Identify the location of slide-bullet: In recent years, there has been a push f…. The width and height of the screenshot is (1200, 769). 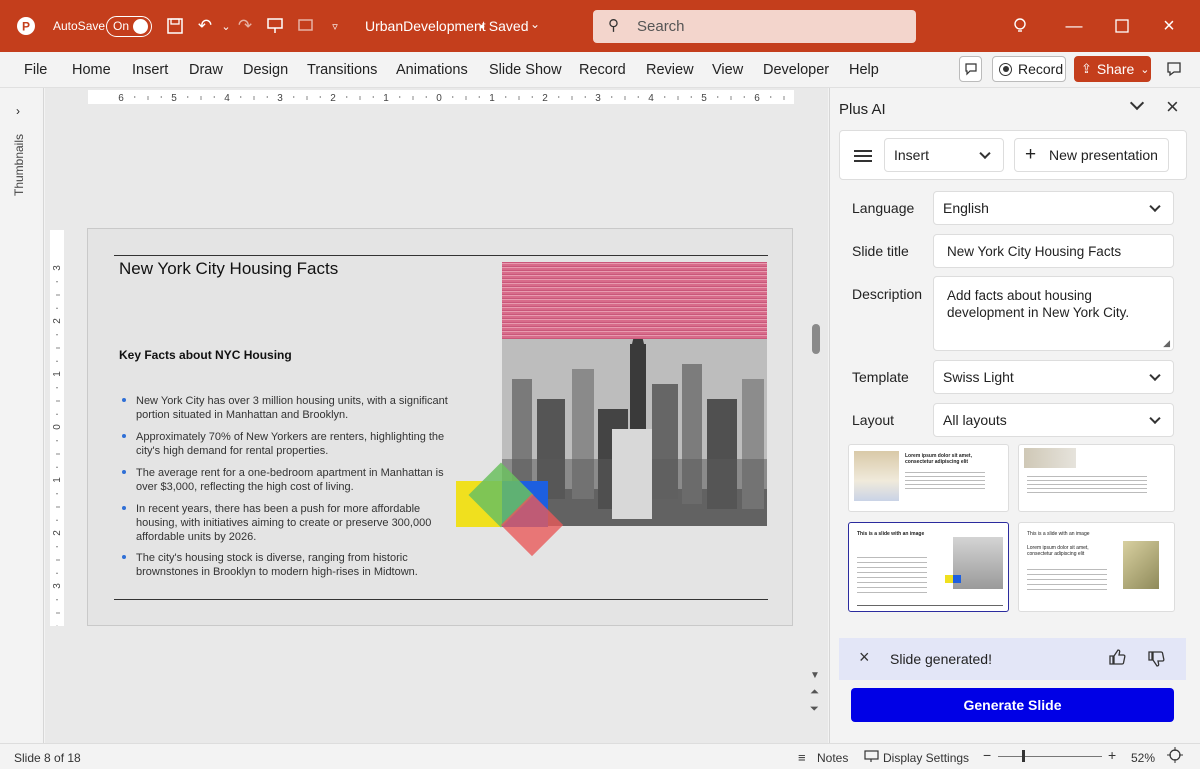
(289, 523).